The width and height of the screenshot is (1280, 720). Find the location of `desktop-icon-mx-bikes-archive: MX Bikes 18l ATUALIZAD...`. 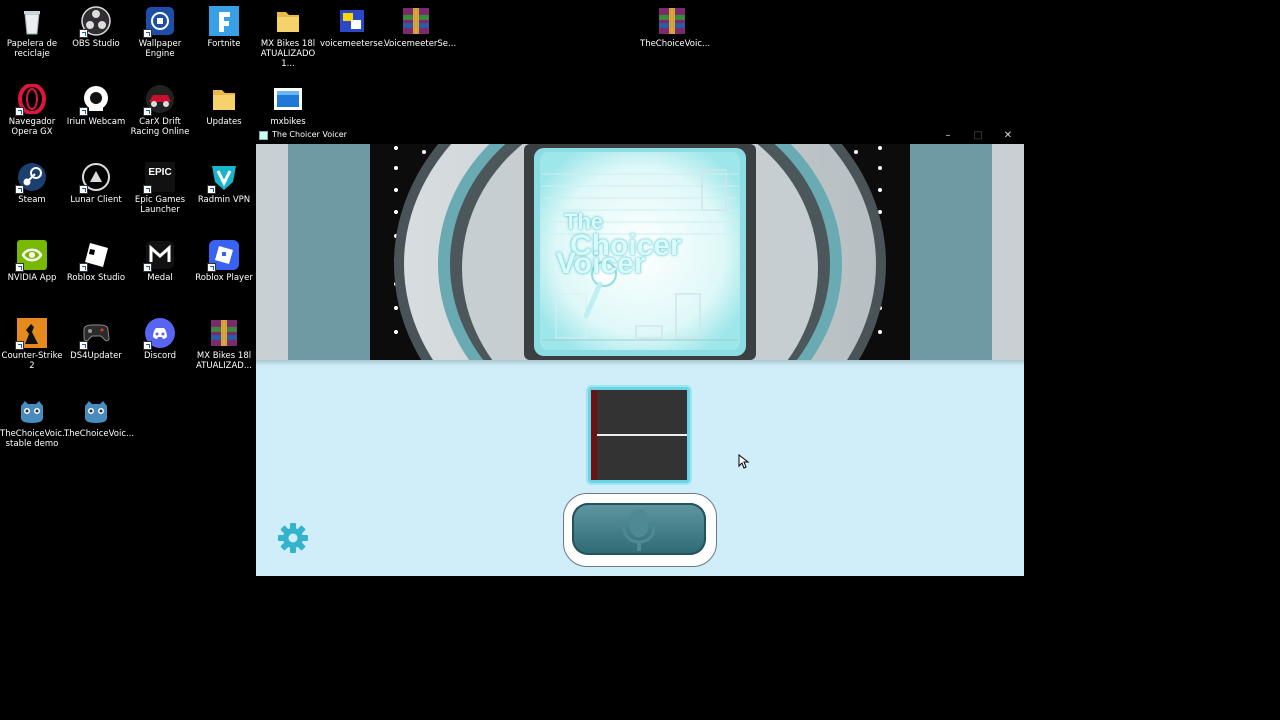

desktop-icon-mx-bikes-archive: MX Bikes 18l ATUALIZAD... is located at coordinates (224, 342).